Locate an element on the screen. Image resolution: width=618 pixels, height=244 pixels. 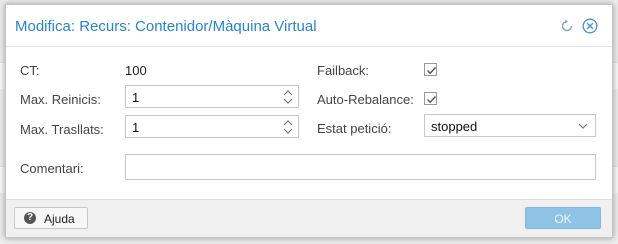
help-button-label: Ajuda is located at coordinates (59, 219).